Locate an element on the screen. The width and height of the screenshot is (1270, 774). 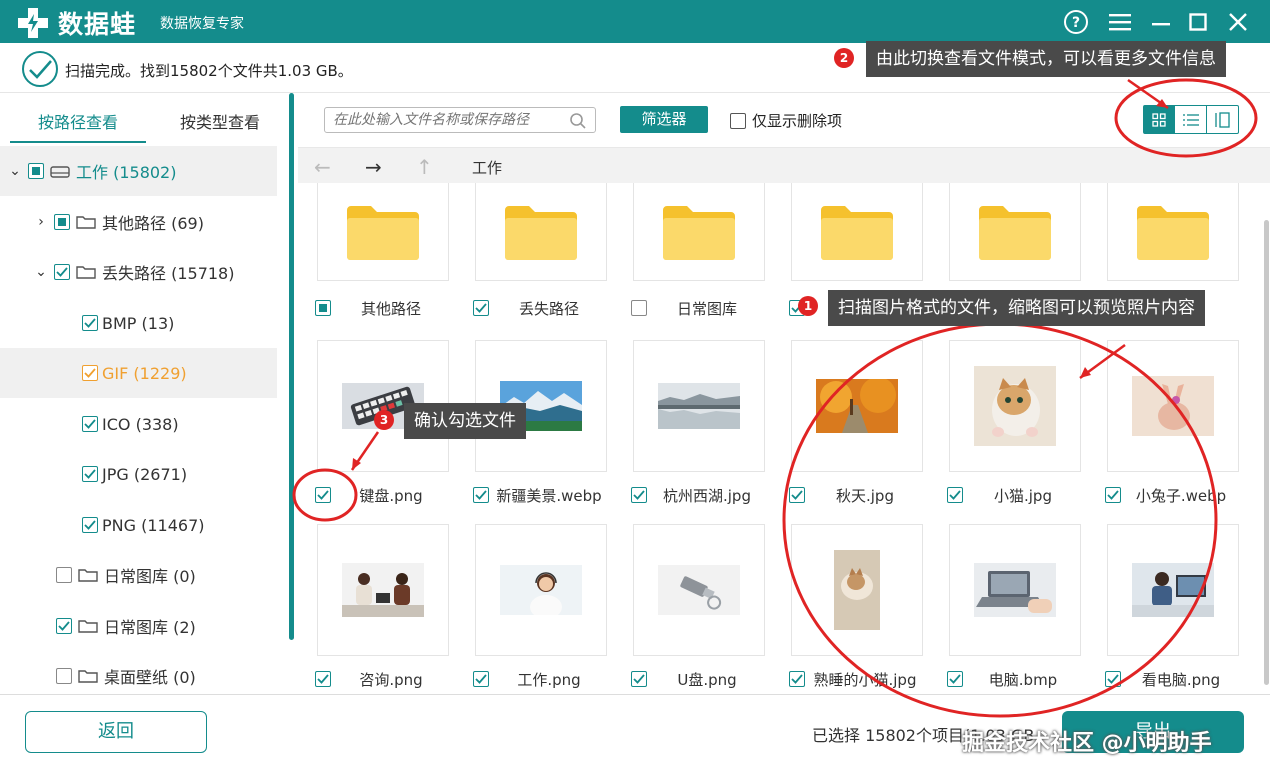
tree-item-work: ⌄ 工作 (15802) is located at coordinates (138, 171).